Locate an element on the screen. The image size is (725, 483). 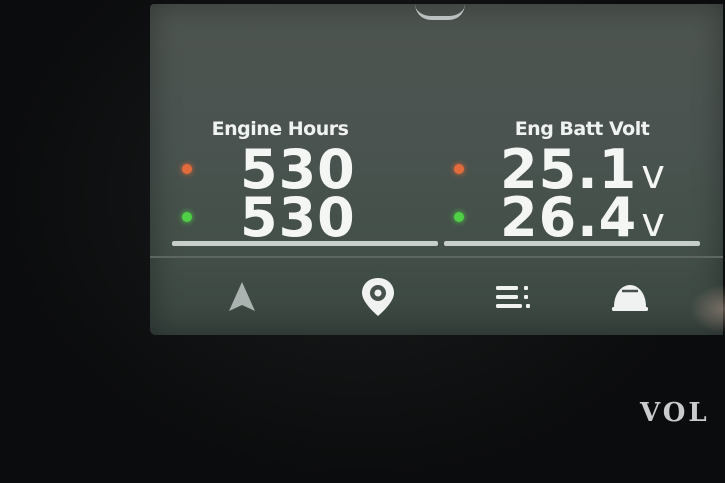
engine-hours-row-2: 530 is located at coordinates (300, 217).